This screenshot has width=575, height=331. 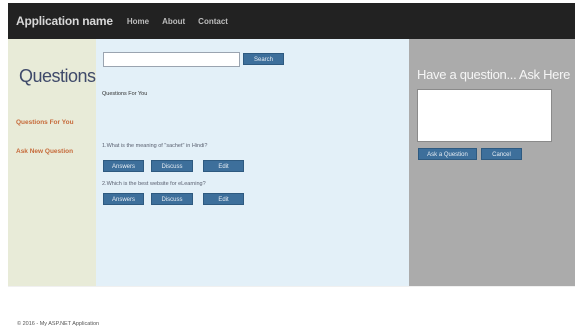 I want to click on footer-copyright: © 2016 - My ASP.NET Application, so click(x=58, y=324).